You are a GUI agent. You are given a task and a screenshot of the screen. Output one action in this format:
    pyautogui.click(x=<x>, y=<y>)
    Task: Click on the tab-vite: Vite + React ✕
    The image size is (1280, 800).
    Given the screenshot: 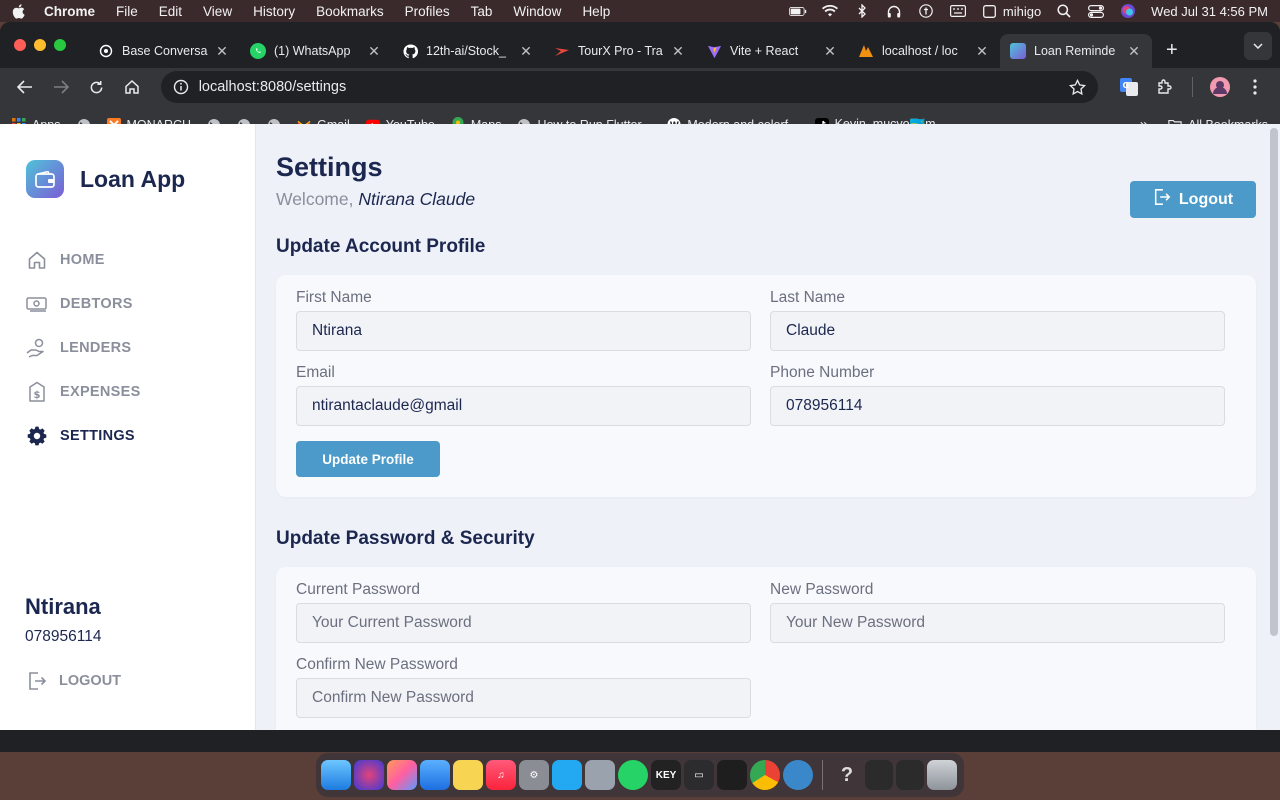 What is the action you would take?
    pyautogui.click(x=772, y=51)
    